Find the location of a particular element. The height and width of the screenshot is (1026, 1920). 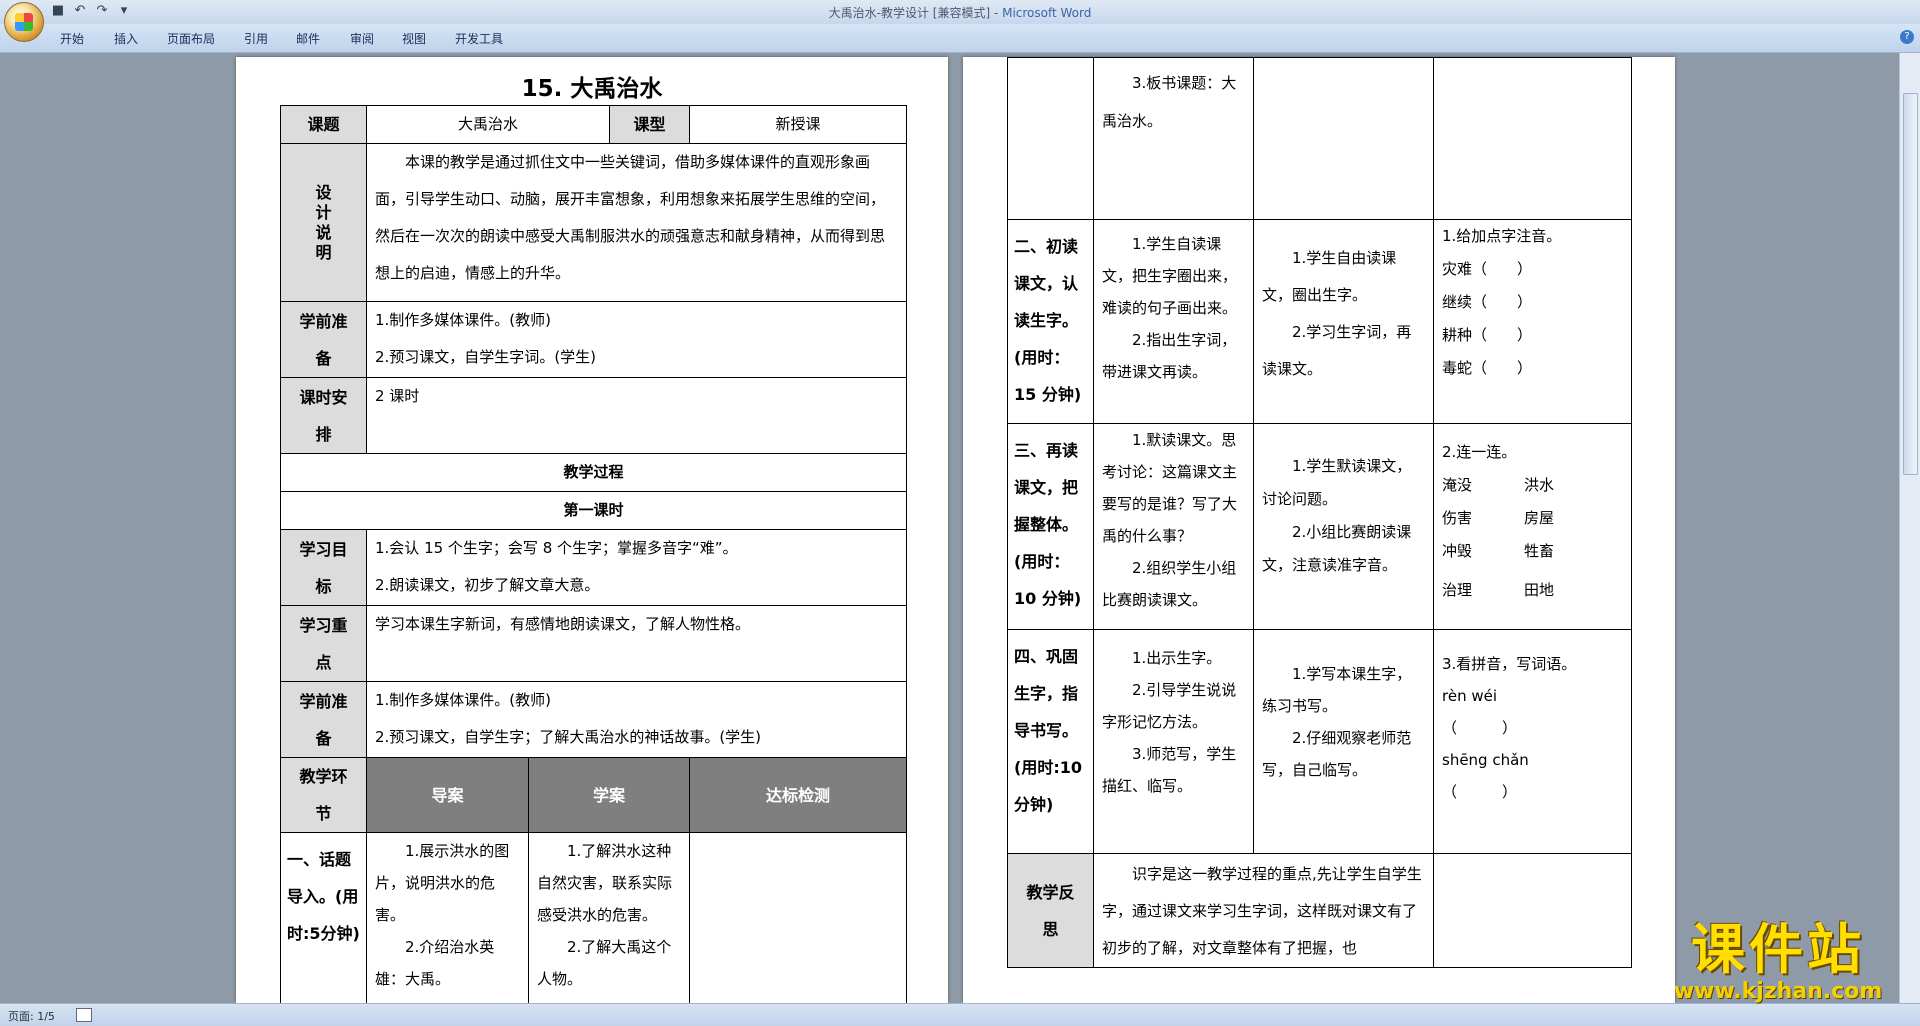

help-icon: ? is located at coordinates (1907, 37).